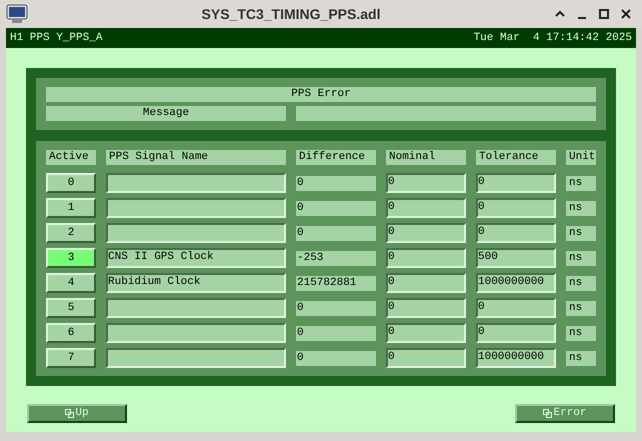  What do you see at coordinates (196, 283) in the screenshot?
I see `signal-name-field: Rubidium Clock` at bounding box center [196, 283].